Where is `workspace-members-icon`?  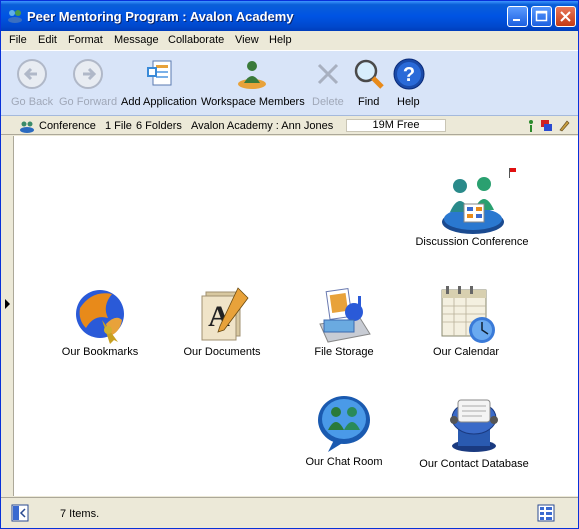 workspace-members-icon is located at coordinates (252, 74).